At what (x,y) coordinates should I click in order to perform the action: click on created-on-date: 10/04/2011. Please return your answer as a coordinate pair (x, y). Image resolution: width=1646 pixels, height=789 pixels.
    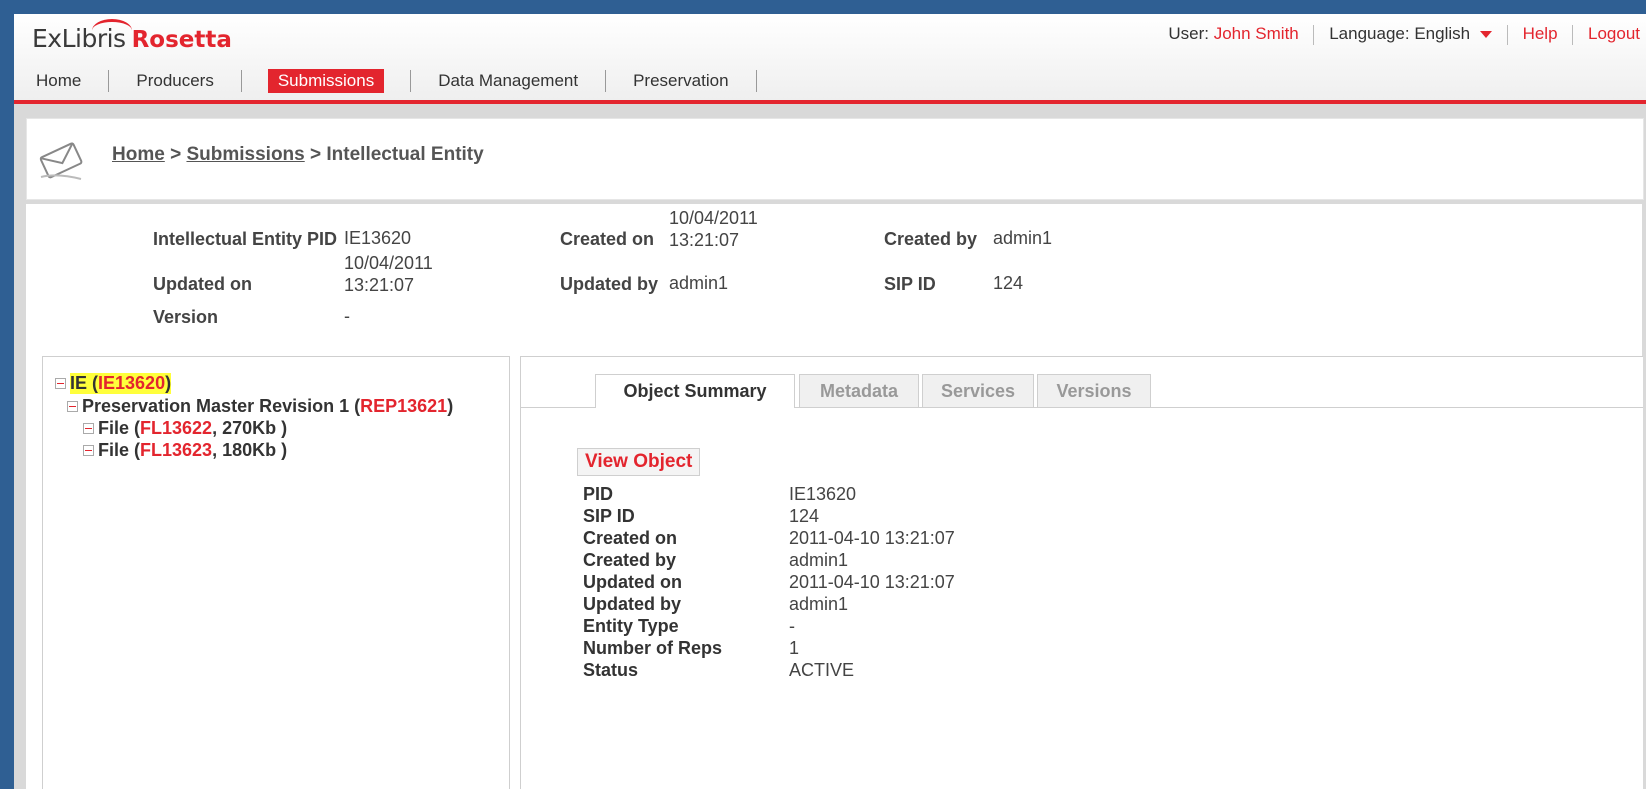
    Looking at the image, I should click on (713, 218).